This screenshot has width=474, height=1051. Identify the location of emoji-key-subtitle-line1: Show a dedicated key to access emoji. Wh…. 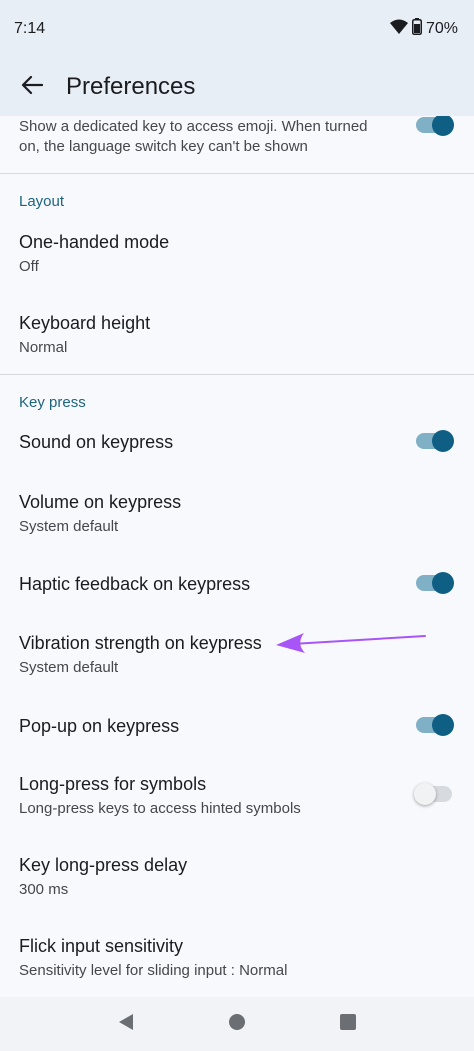
(193, 126).